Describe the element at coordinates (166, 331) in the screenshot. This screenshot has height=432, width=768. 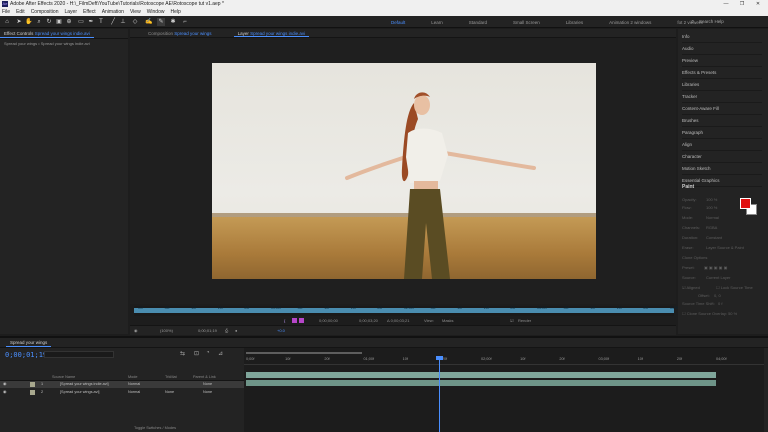
I see `zoom-level: (100%)` at that location.